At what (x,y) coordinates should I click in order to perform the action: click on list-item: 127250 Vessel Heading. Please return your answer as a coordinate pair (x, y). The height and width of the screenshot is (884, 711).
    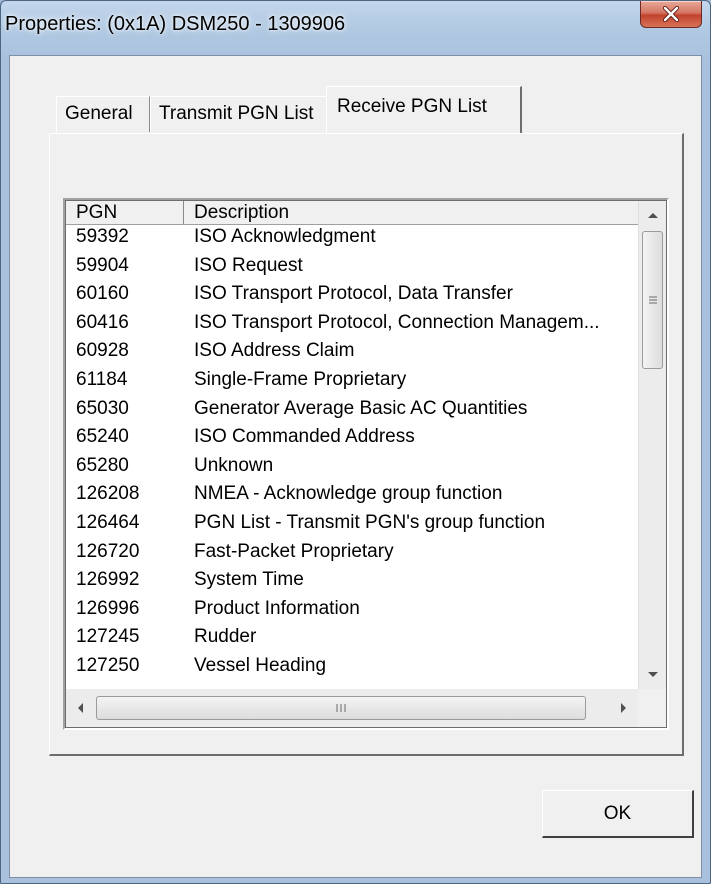
    Looking at the image, I should click on (352, 665).